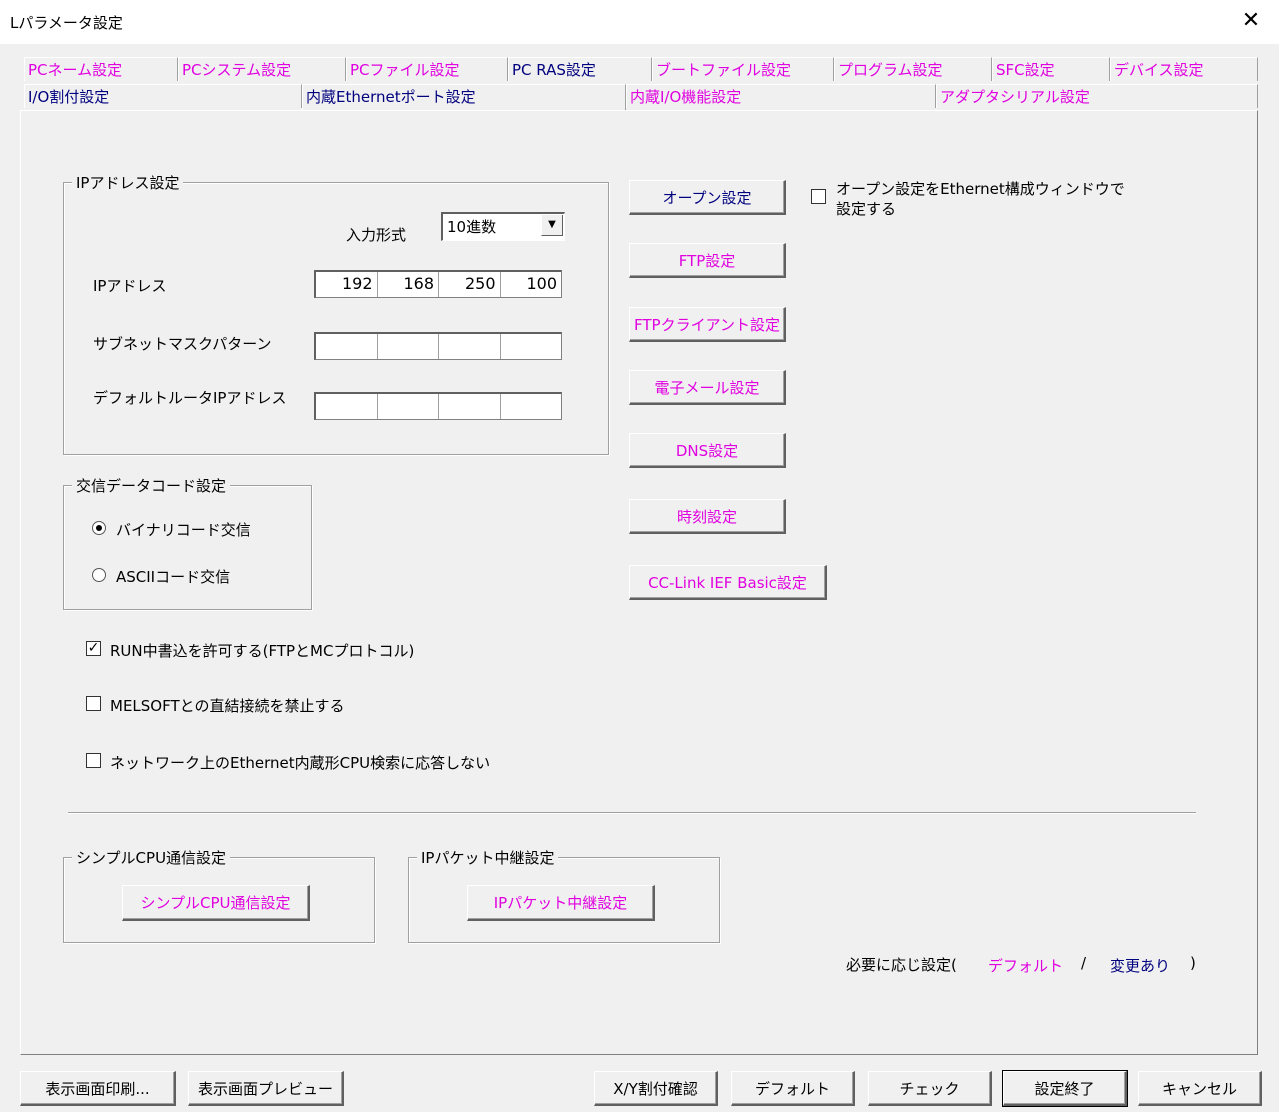 Image resolution: width=1279 pixels, height=1112 pixels. Describe the element at coordinates (183, 529) in the screenshot. I see `binary-label: バイナリコード交信` at that location.